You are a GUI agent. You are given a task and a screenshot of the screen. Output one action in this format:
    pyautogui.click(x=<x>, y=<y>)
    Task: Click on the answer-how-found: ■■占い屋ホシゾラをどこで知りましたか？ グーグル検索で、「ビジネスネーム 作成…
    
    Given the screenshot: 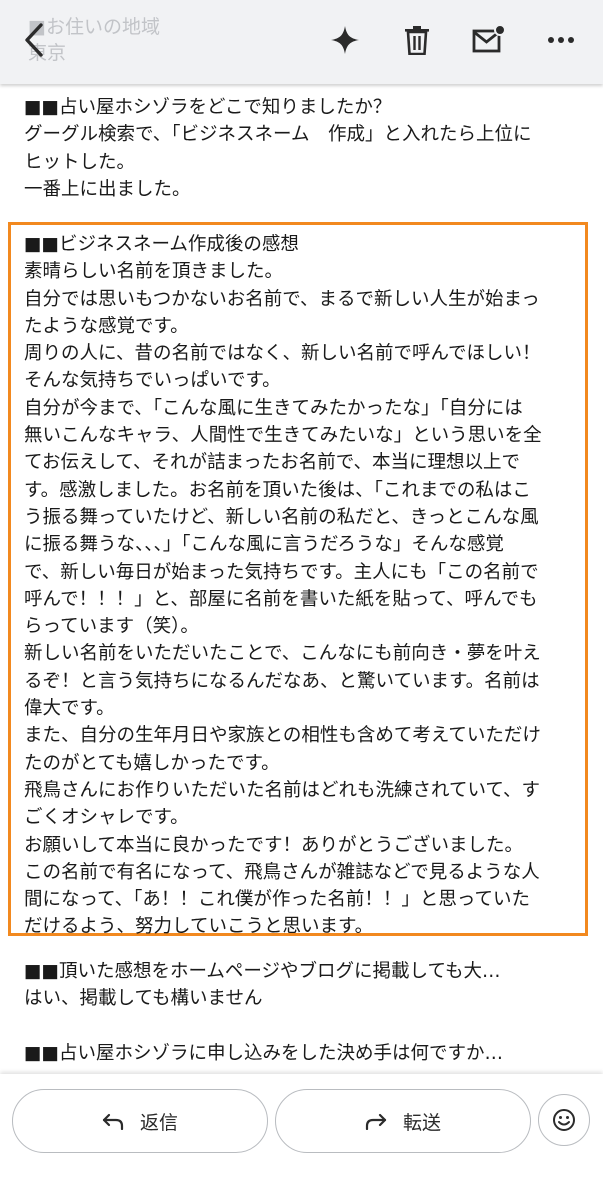 What is the action you would take?
    pyautogui.click(x=278, y=148)
    